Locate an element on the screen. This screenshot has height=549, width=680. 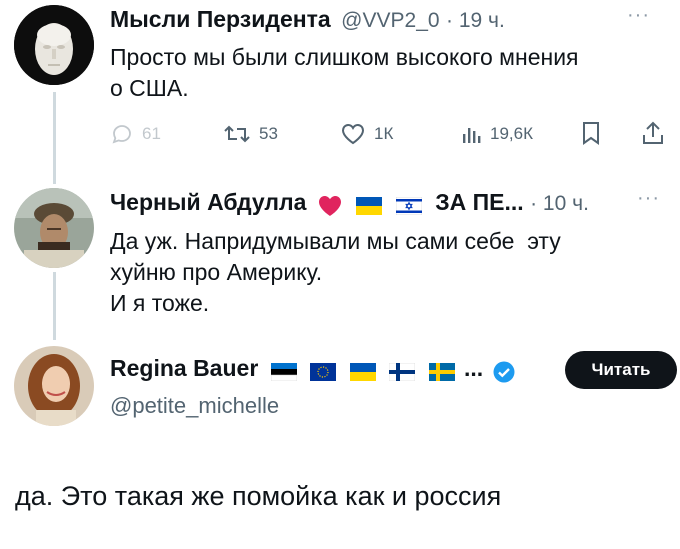
bookmark-button is located at coordinates (591, 133).